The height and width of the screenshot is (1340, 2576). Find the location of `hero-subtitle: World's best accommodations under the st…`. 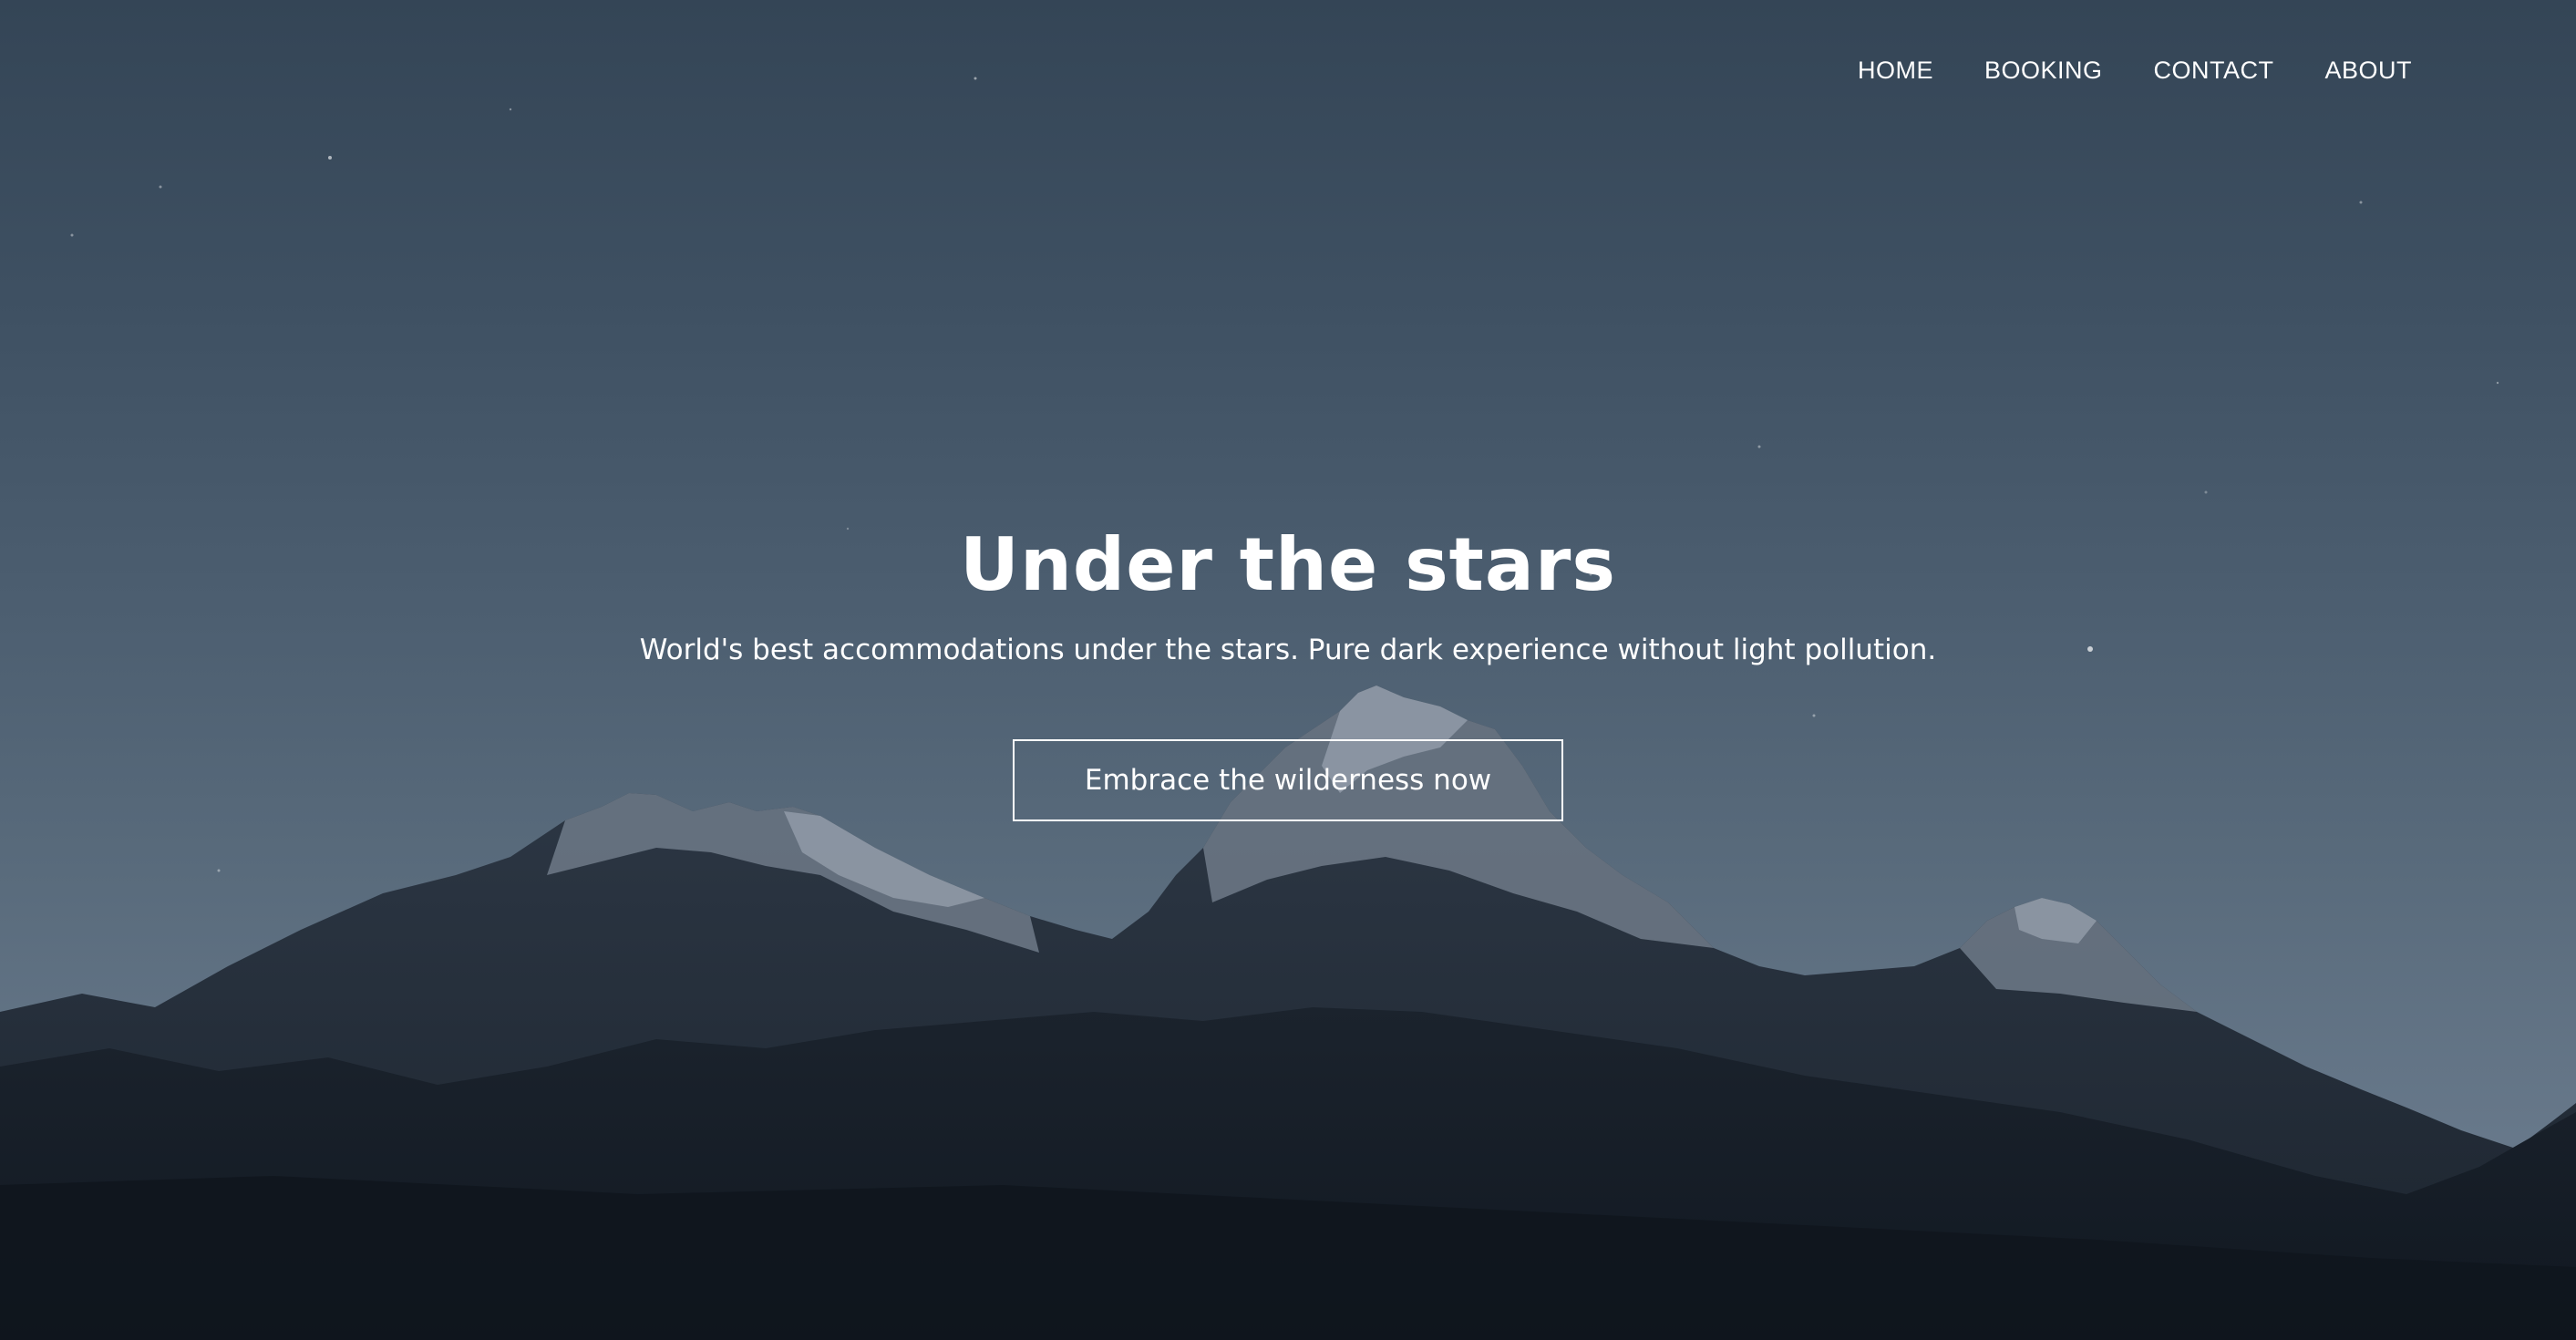

hero-subtitle: World's best accommodations under the st… is located at coordinates (1288, 650).